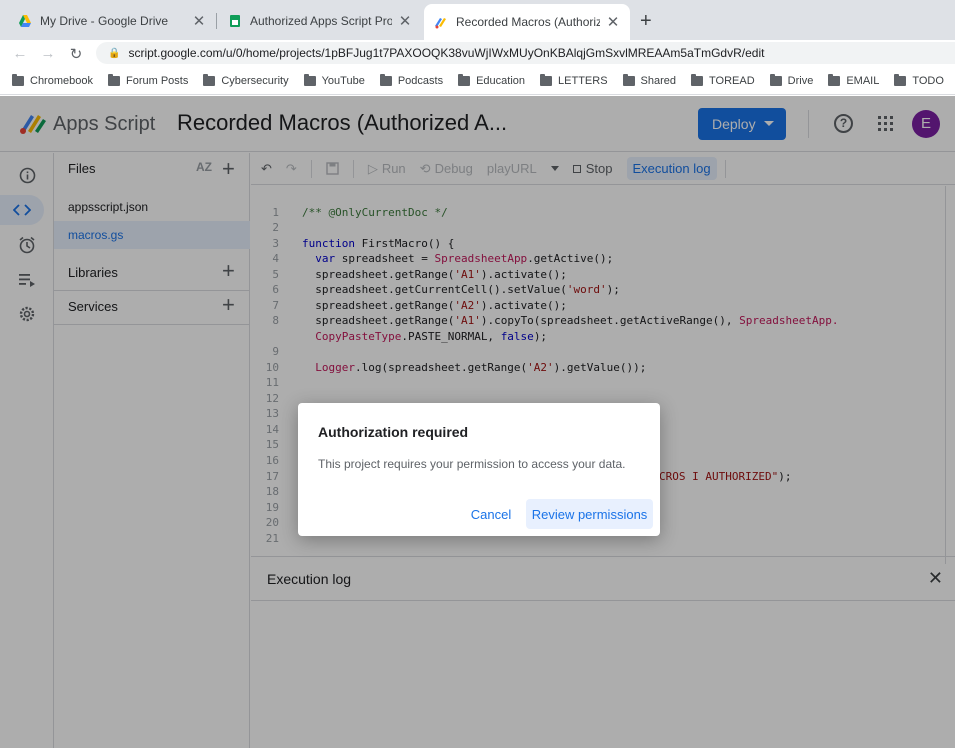 Image resolution: width=955 pixels, height=748 pixels. Describe the element at coordinates (104, 21) in the screenshot. I see `tab-title: My Drive - Google Drive` at that location.